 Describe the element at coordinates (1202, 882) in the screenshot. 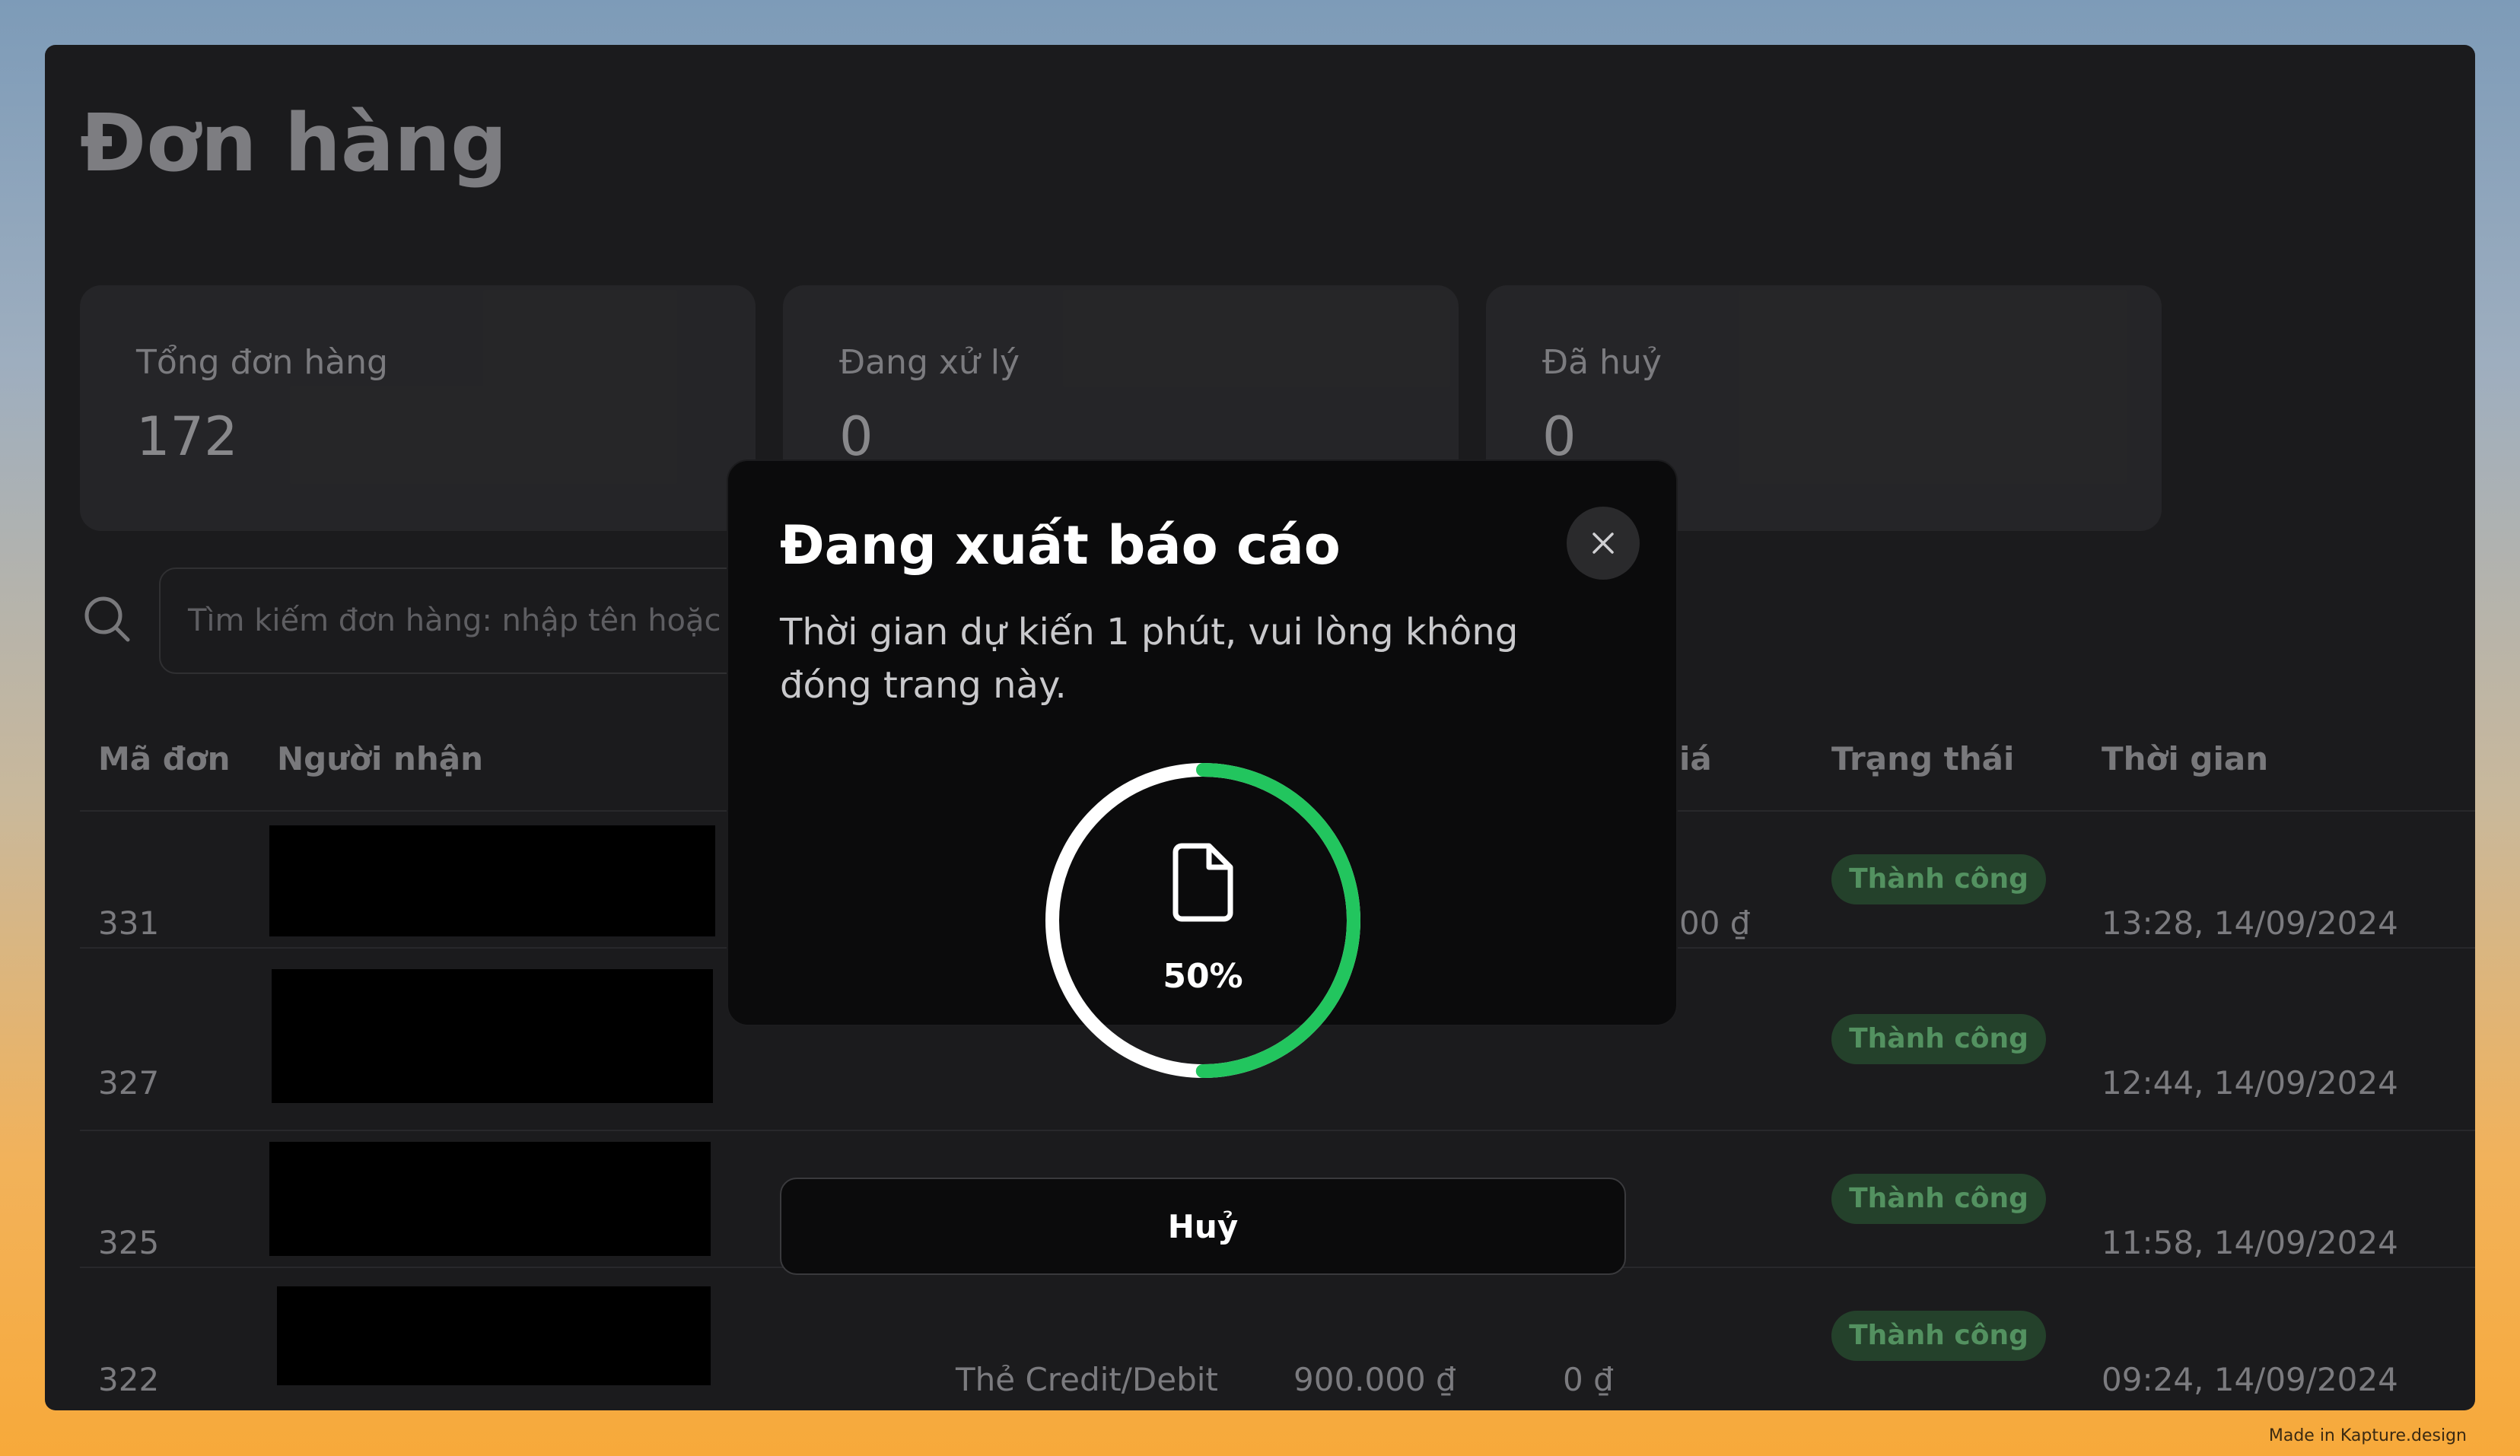

I see `file-icon` at that location.